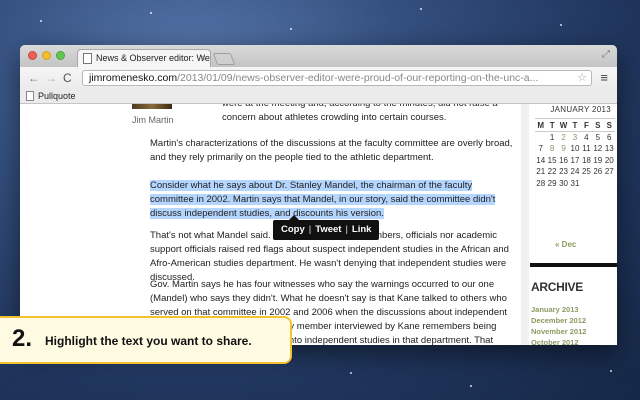 This screenshot has width=640, height=400. I want to click on calendar-day: 22, so click(552, 172).